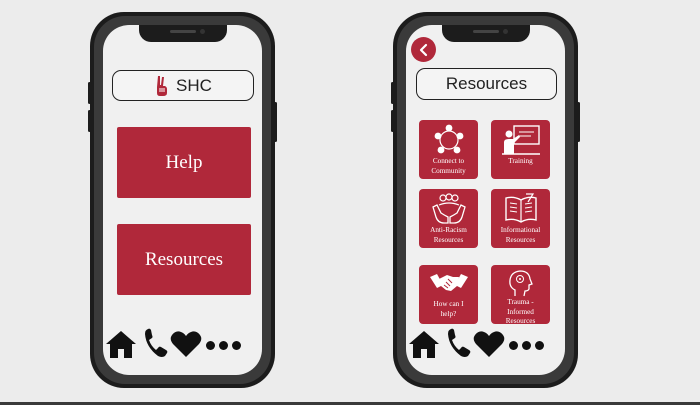 Image resolution: width=700 pixels, height=405 pixels. I want to click on back-button, so click(423, 49).